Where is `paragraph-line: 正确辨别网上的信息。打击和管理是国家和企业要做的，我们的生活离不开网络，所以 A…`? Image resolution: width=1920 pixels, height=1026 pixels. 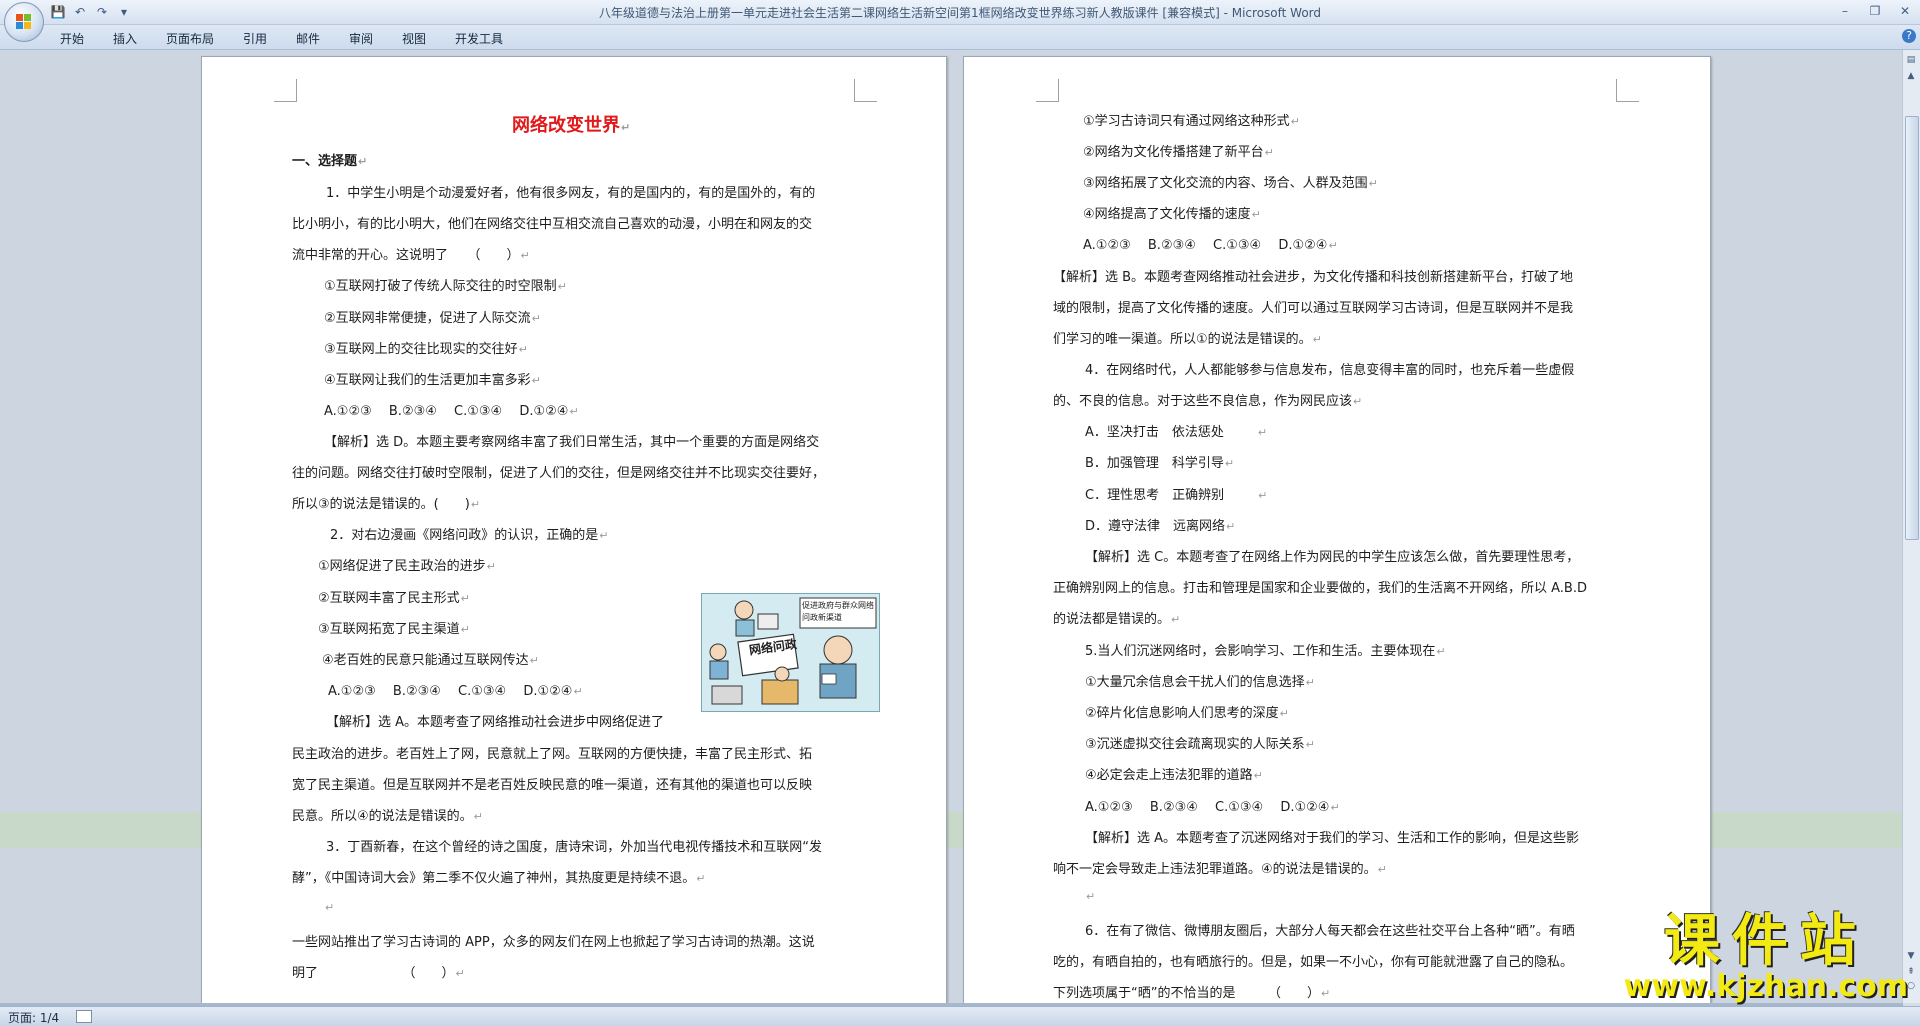 paragraph-line: 正确辨别网上的信息。打击和管理是国家和企业要做的，我们的生活离不开网络，所以 A… is located at coordinates (1320, 588).